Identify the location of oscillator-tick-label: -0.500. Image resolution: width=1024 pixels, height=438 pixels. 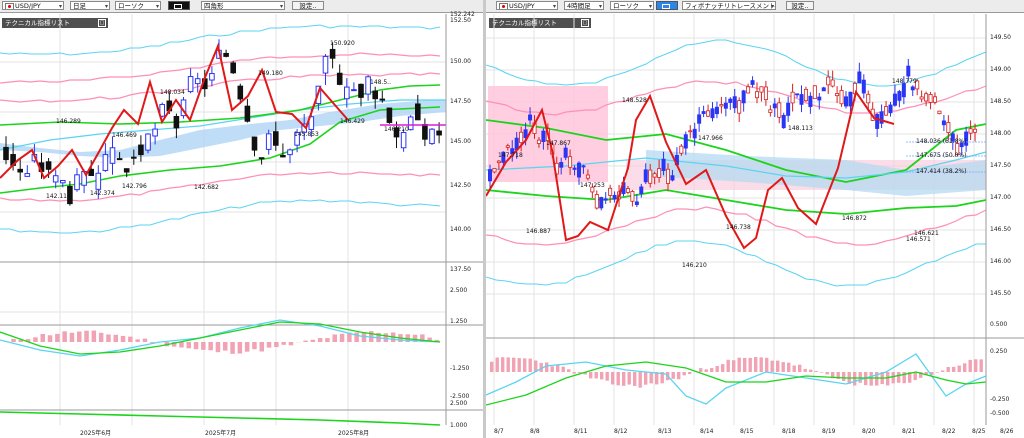
(1000, 413).